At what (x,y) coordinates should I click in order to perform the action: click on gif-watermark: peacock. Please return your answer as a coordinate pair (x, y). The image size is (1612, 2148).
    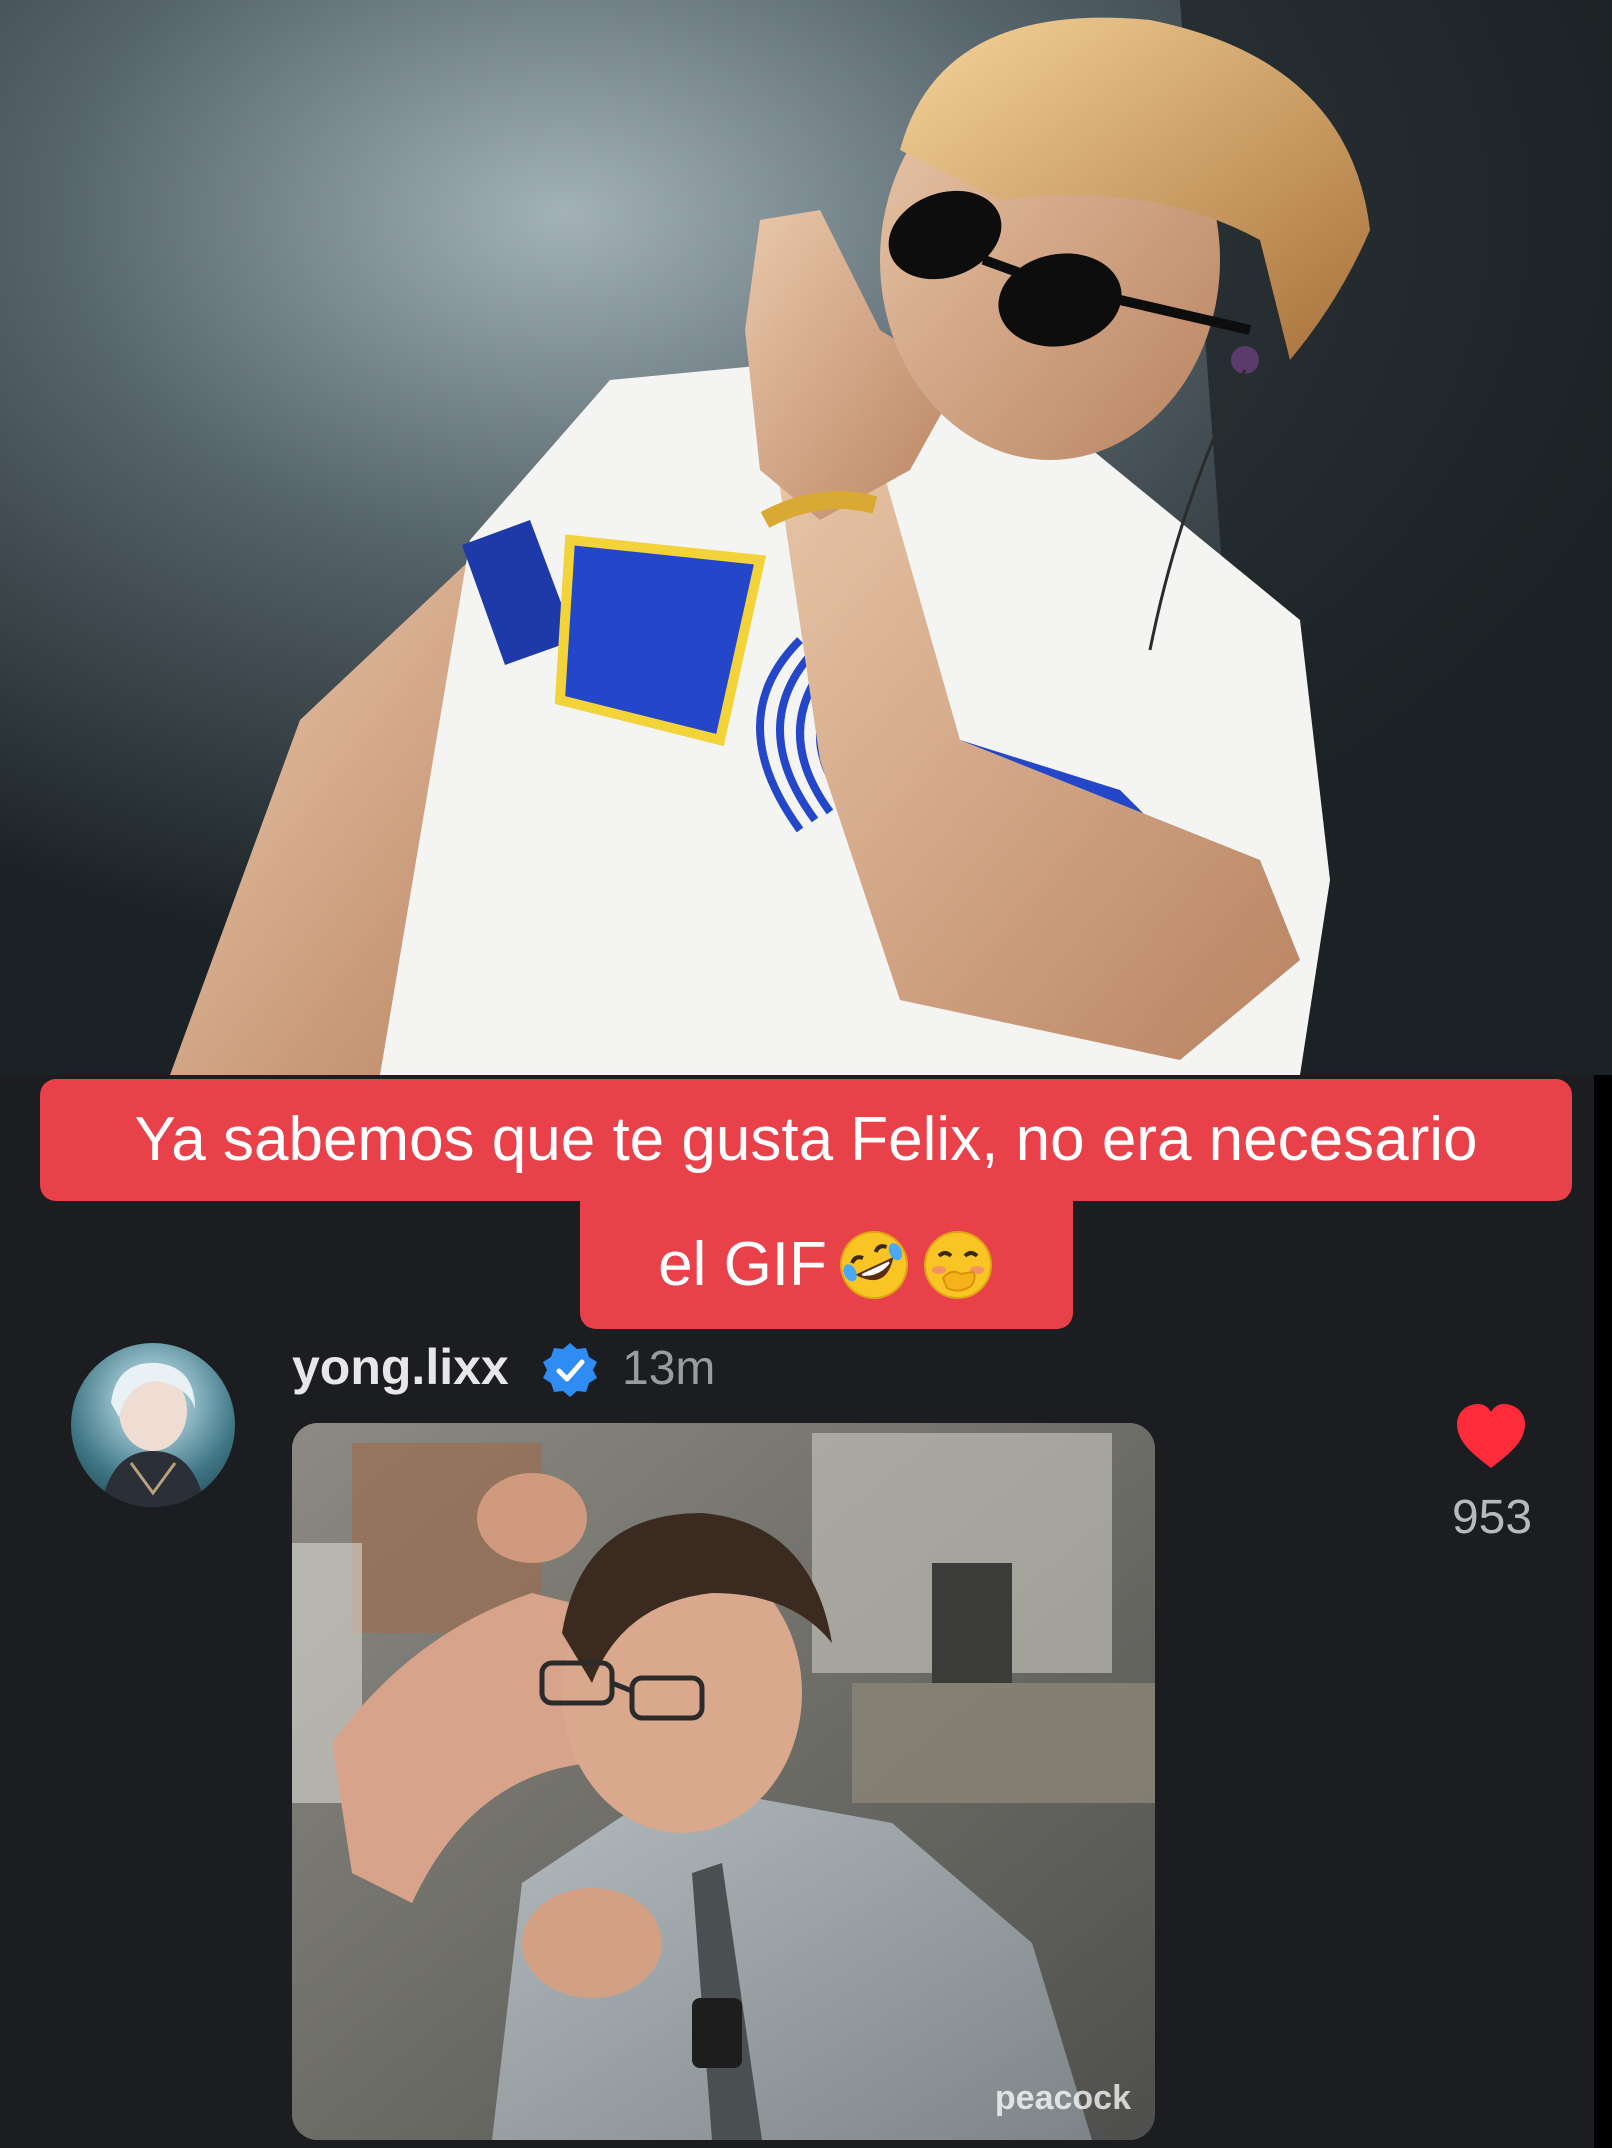
    Looking at the image, I should click on (1062, 2098).